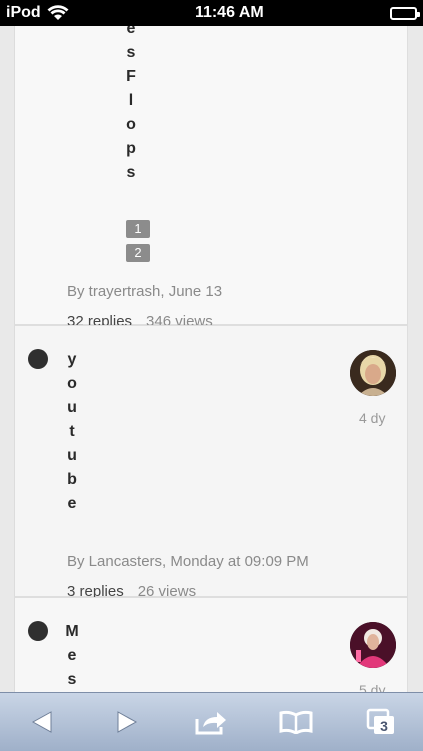  I want to click on title-letter: M, so click(72, 631).